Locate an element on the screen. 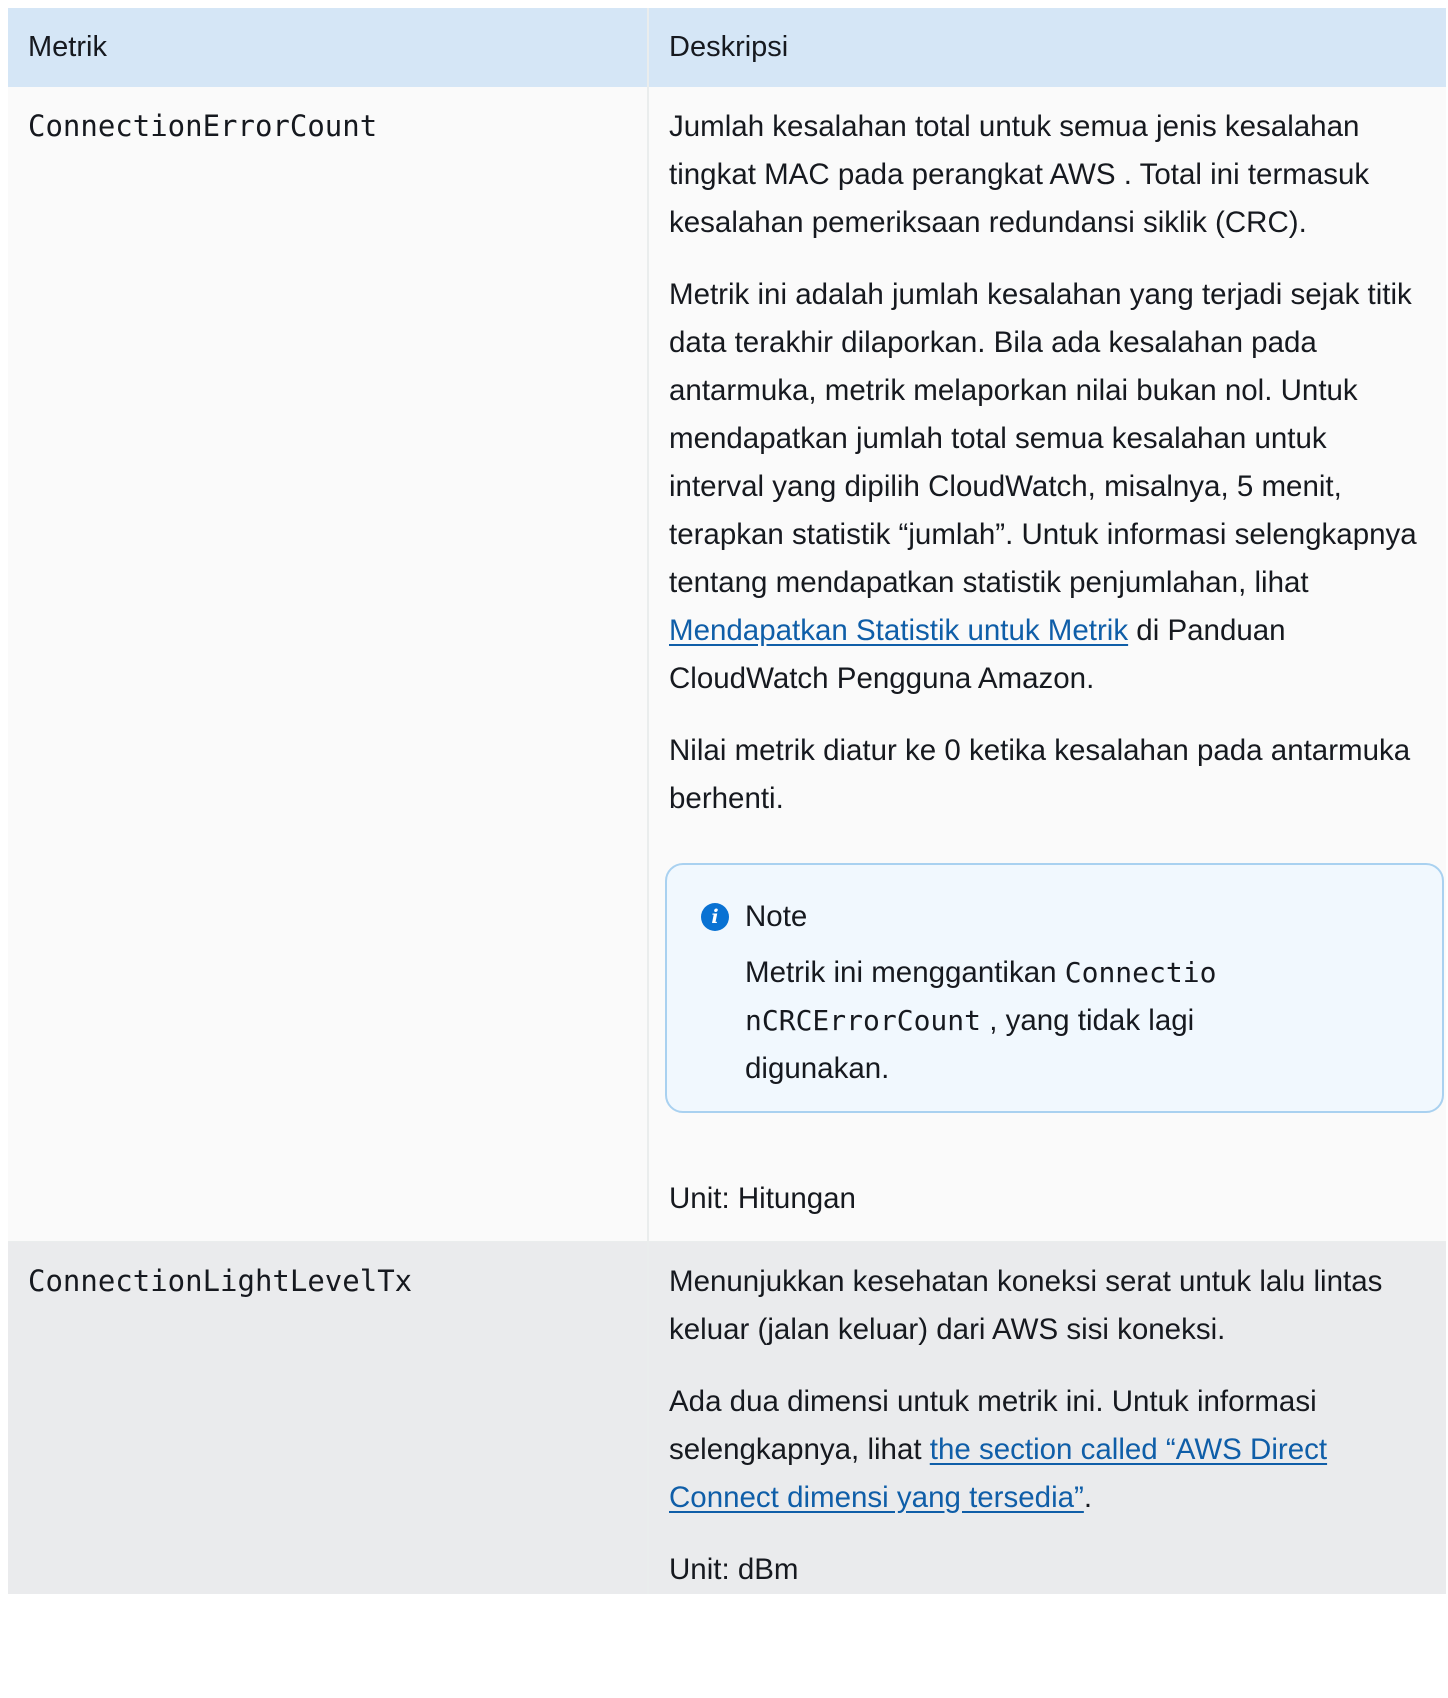  note-header: i Note is located at coordinates (1054, 917).